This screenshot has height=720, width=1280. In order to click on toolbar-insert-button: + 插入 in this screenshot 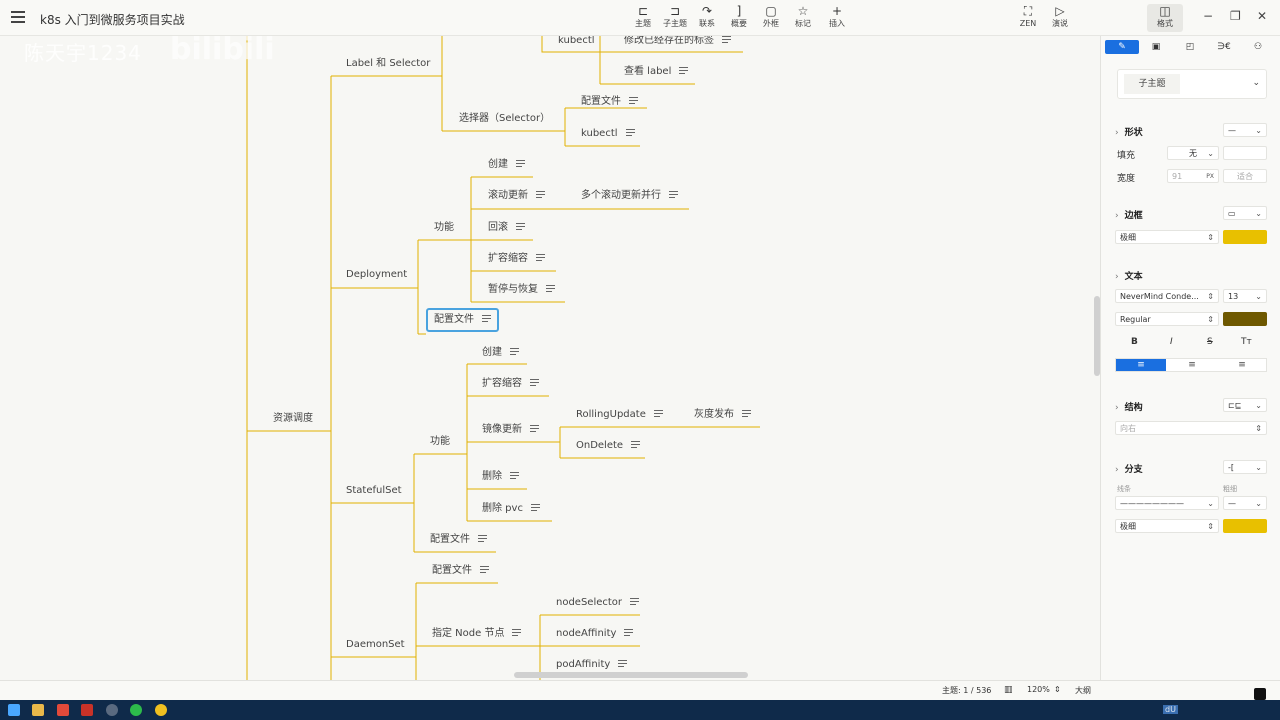, I will do `click(837, 18)`.